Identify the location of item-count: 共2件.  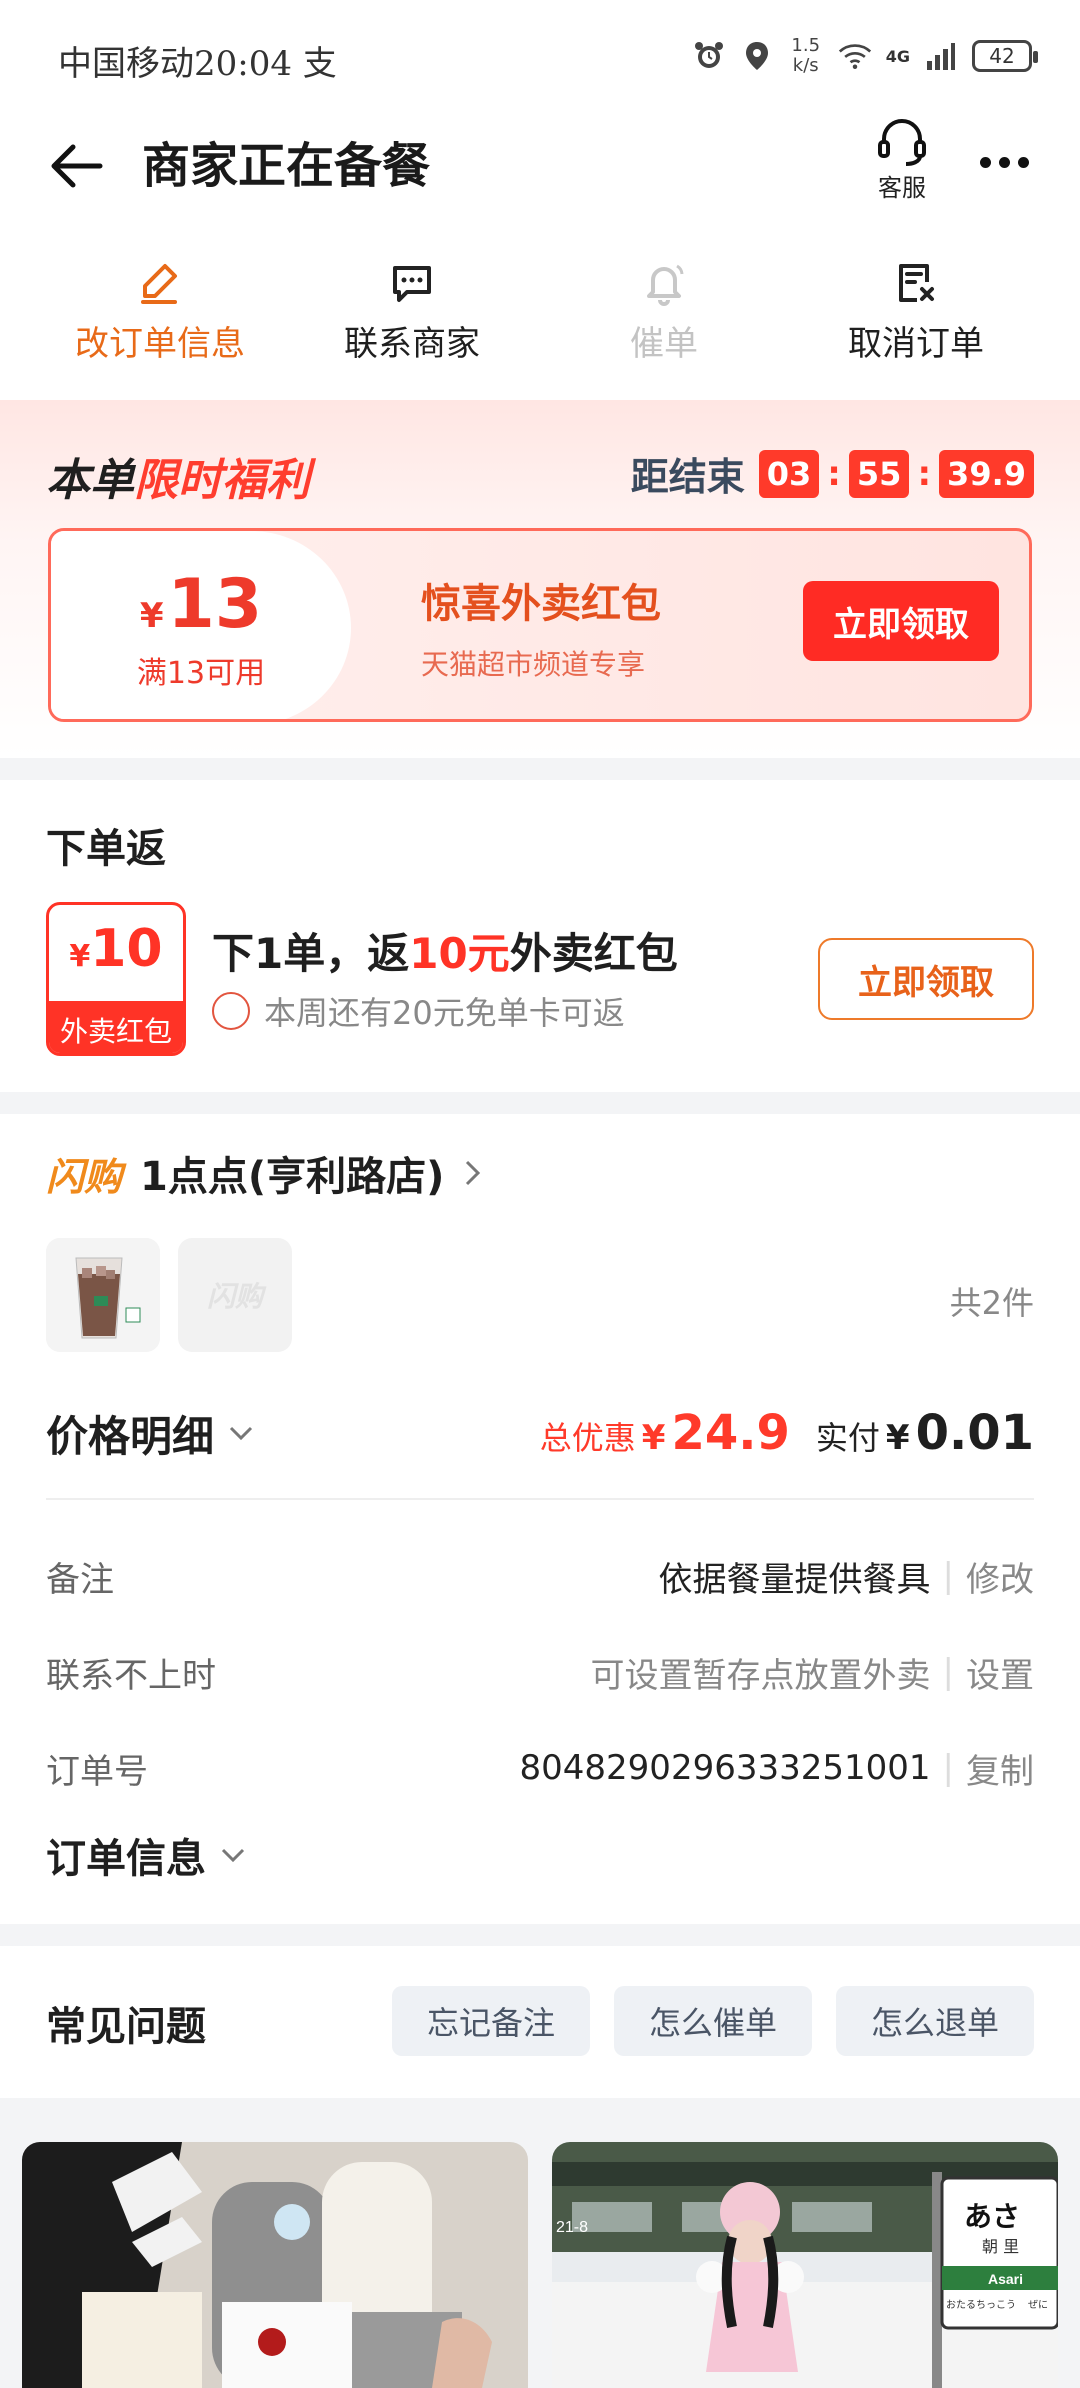
(991, 1303).